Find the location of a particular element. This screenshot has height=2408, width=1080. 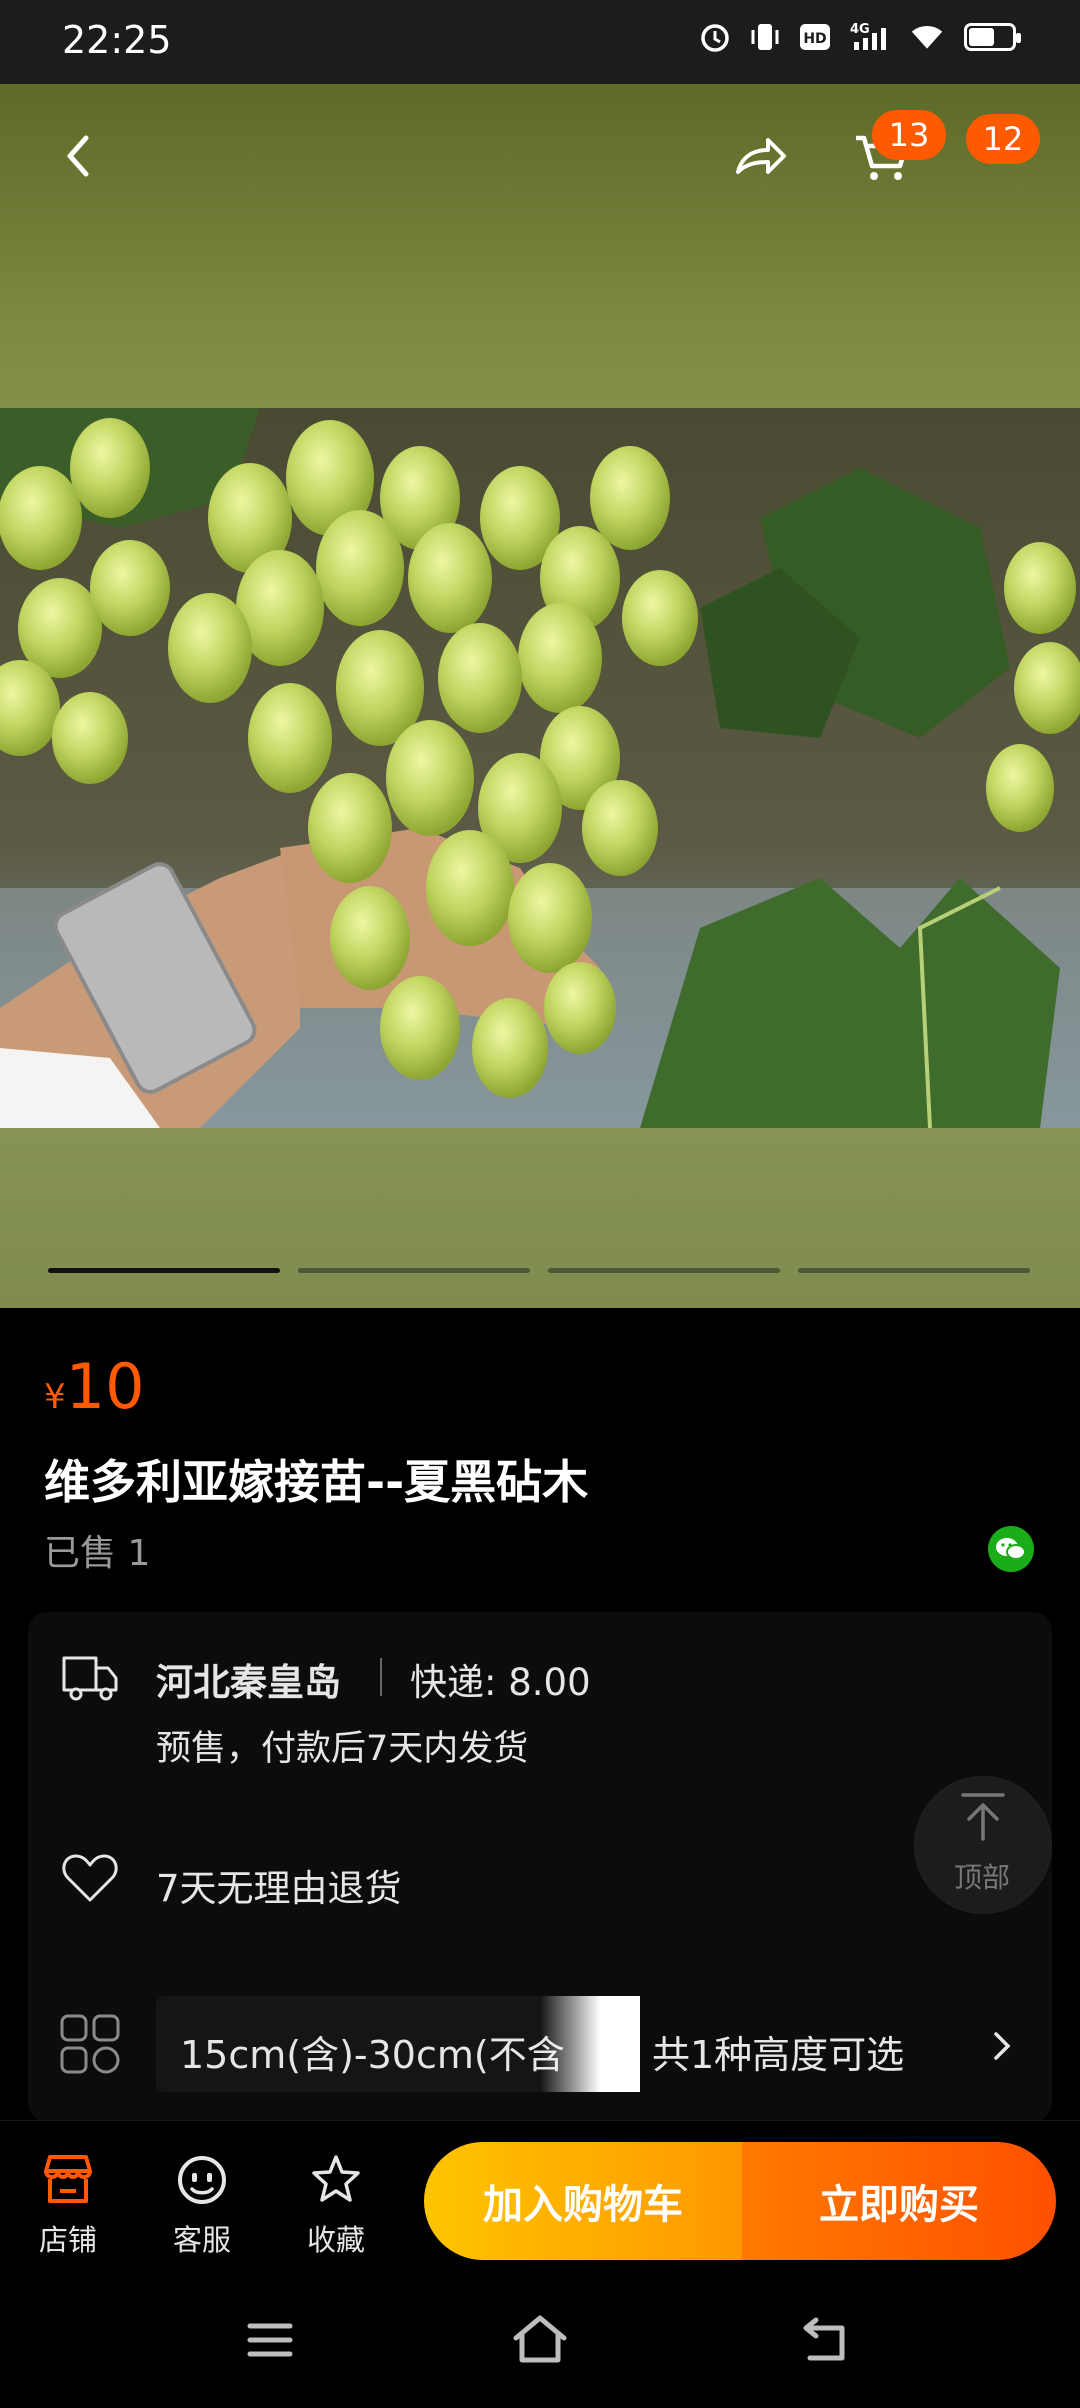

store-icon is located at coordinates (68, 2179).